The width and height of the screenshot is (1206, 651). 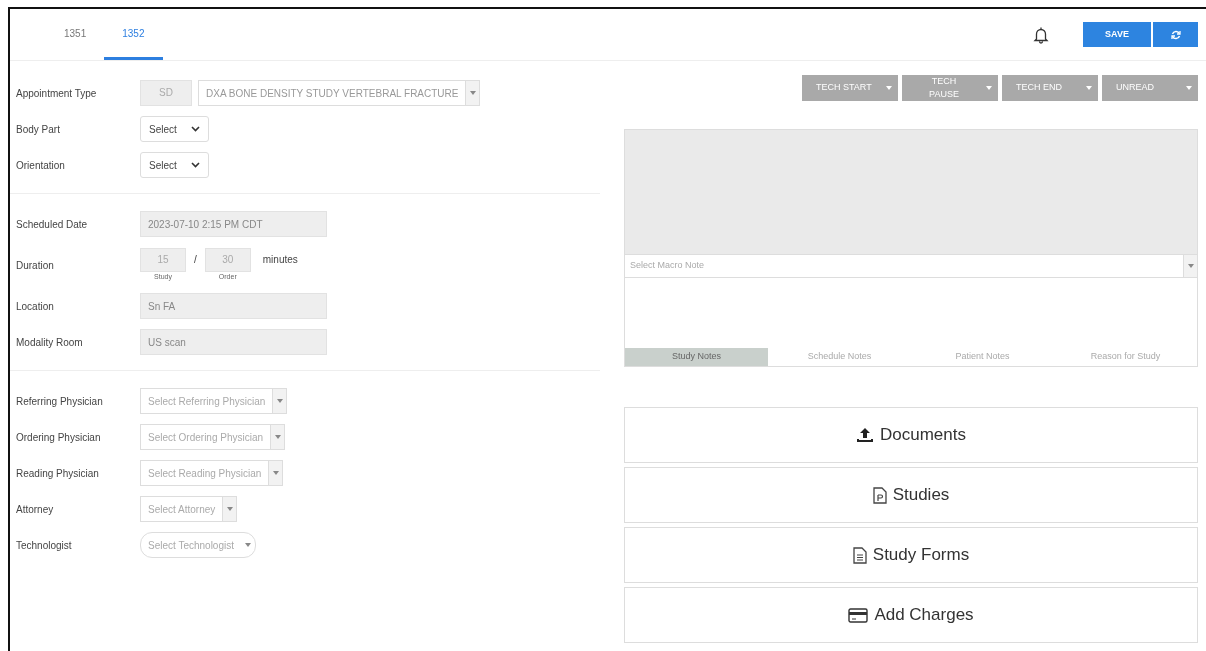 I want to click on notes-tab: Study Notes, so click(x=696, y=357).